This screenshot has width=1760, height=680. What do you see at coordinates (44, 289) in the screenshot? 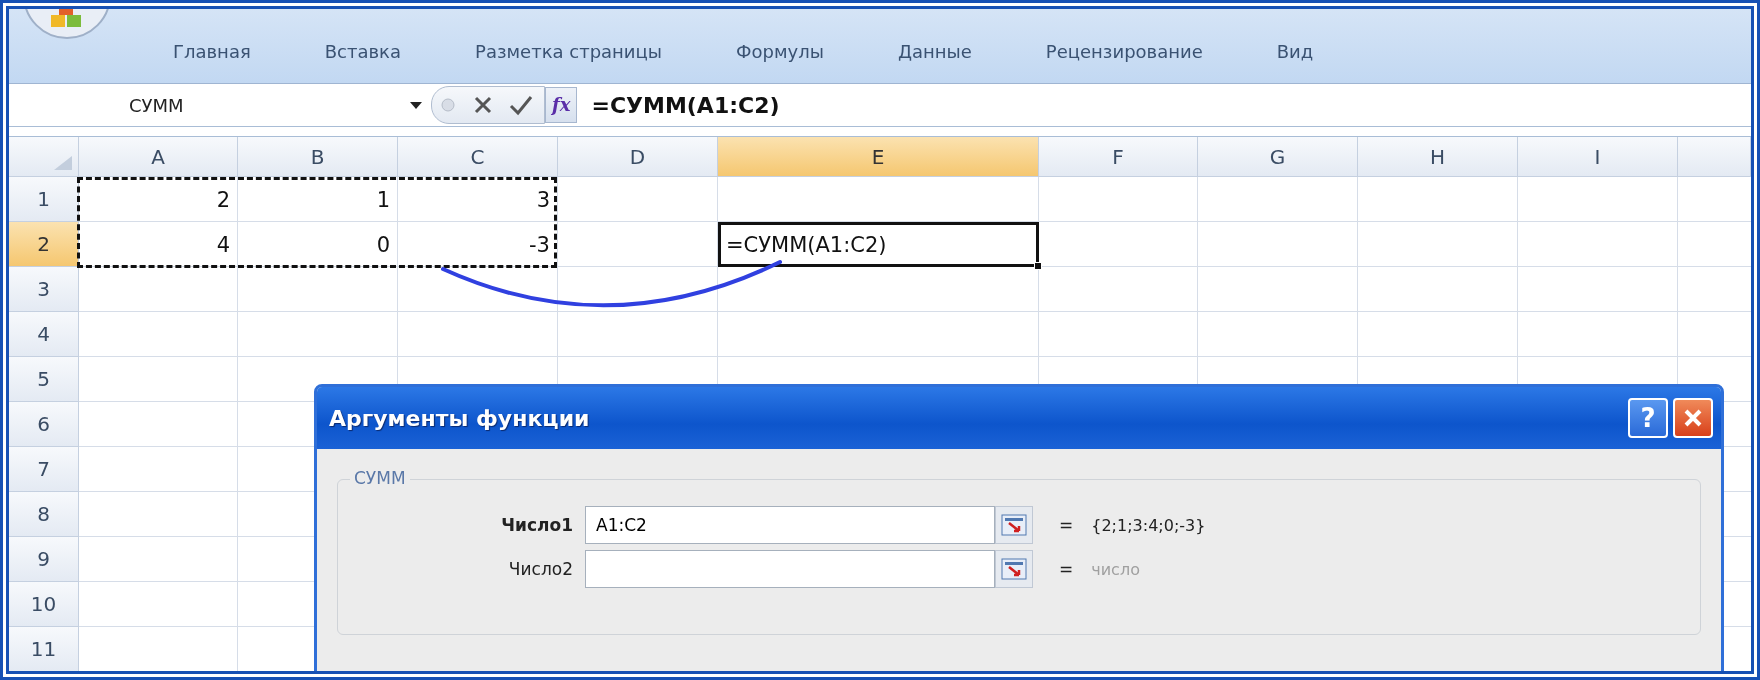
I see `row-header: 3` at bounding box center [44, 289].